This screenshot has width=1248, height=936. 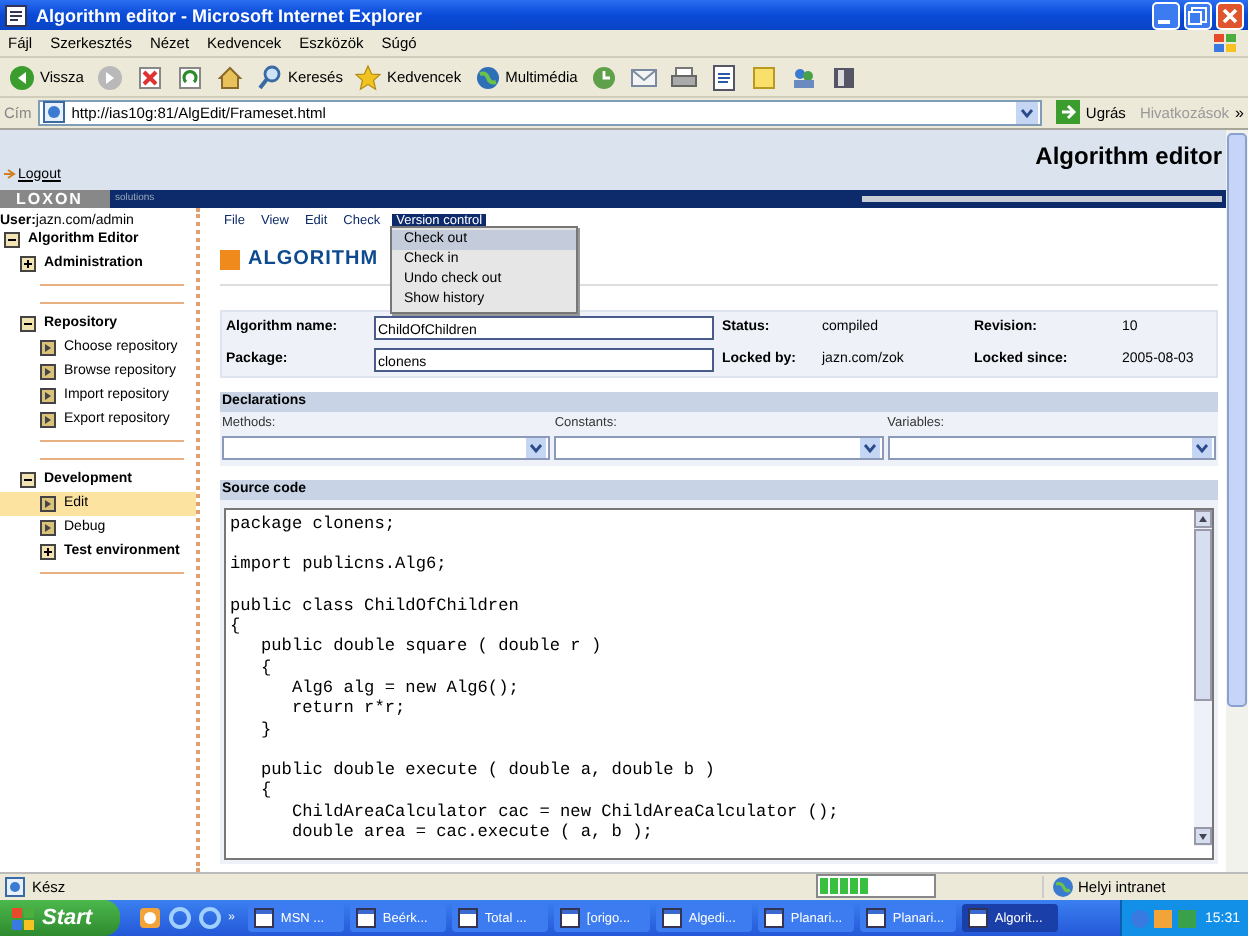 What do you see at coordinates (1239, 112) in the screenshot?
I see `chevron-button: »` at bounding box center [1239, 112].